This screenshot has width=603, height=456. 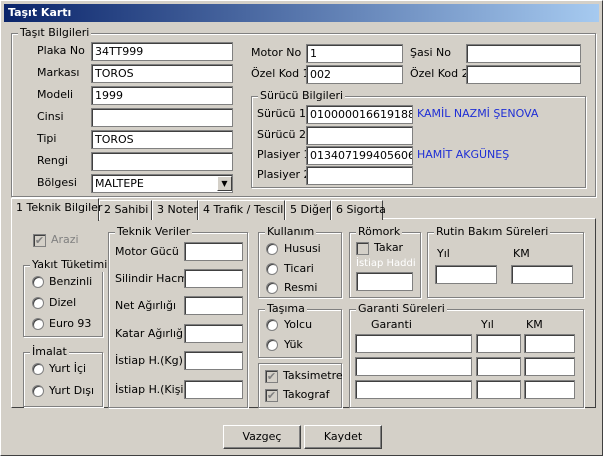 What do you see at coordinates (68, 368) in the screenshot?
I see `yurt-ici-label: Yurt İçi` at bounding box center [68, 368].